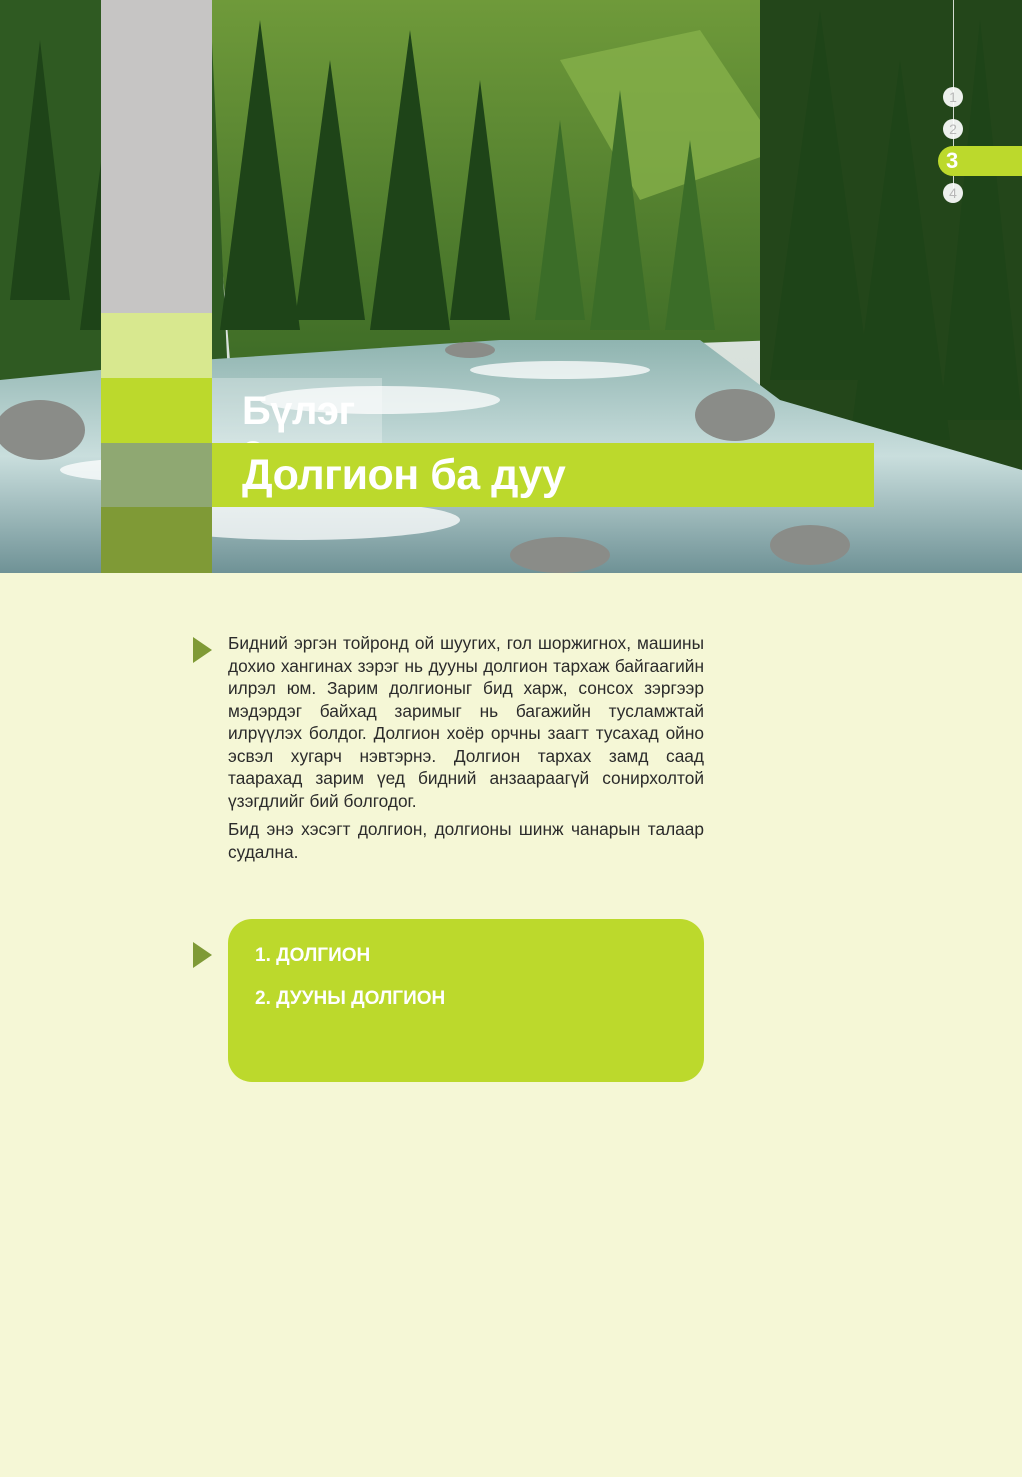 The width and height of the screenshot is (1022, 1477). I want to click on color-strip-lime, so click(156, 410).